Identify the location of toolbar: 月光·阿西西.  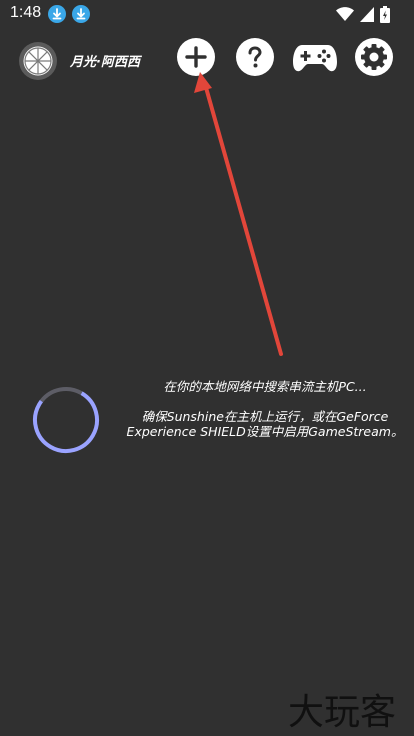
(207, 60).